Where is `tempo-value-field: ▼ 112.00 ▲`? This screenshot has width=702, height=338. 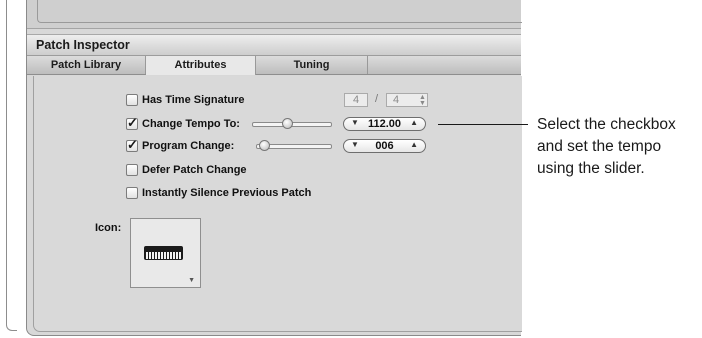
tempo-value-field: ▼ 112.00 ▲ is located at coordinates (384, 124).